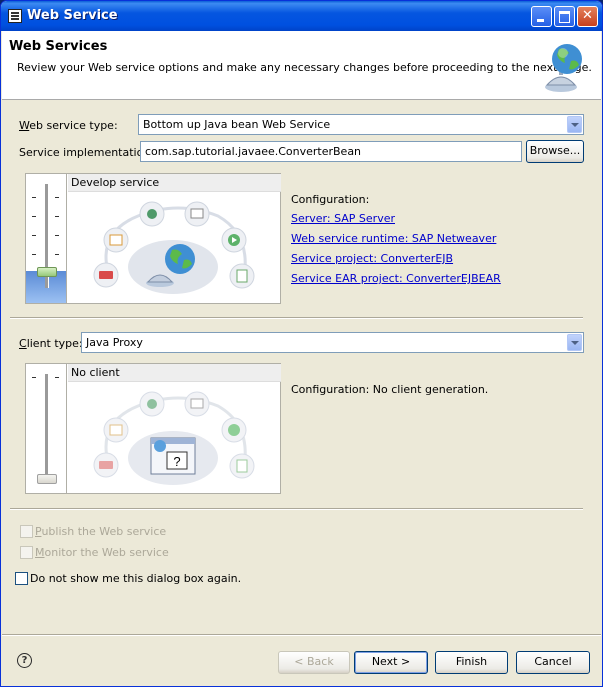 The height and width of the screenshot is (687, 603). Describe the element at coordinates (24, 660) in the screenshot. I see `help-icon: ?` at that location.